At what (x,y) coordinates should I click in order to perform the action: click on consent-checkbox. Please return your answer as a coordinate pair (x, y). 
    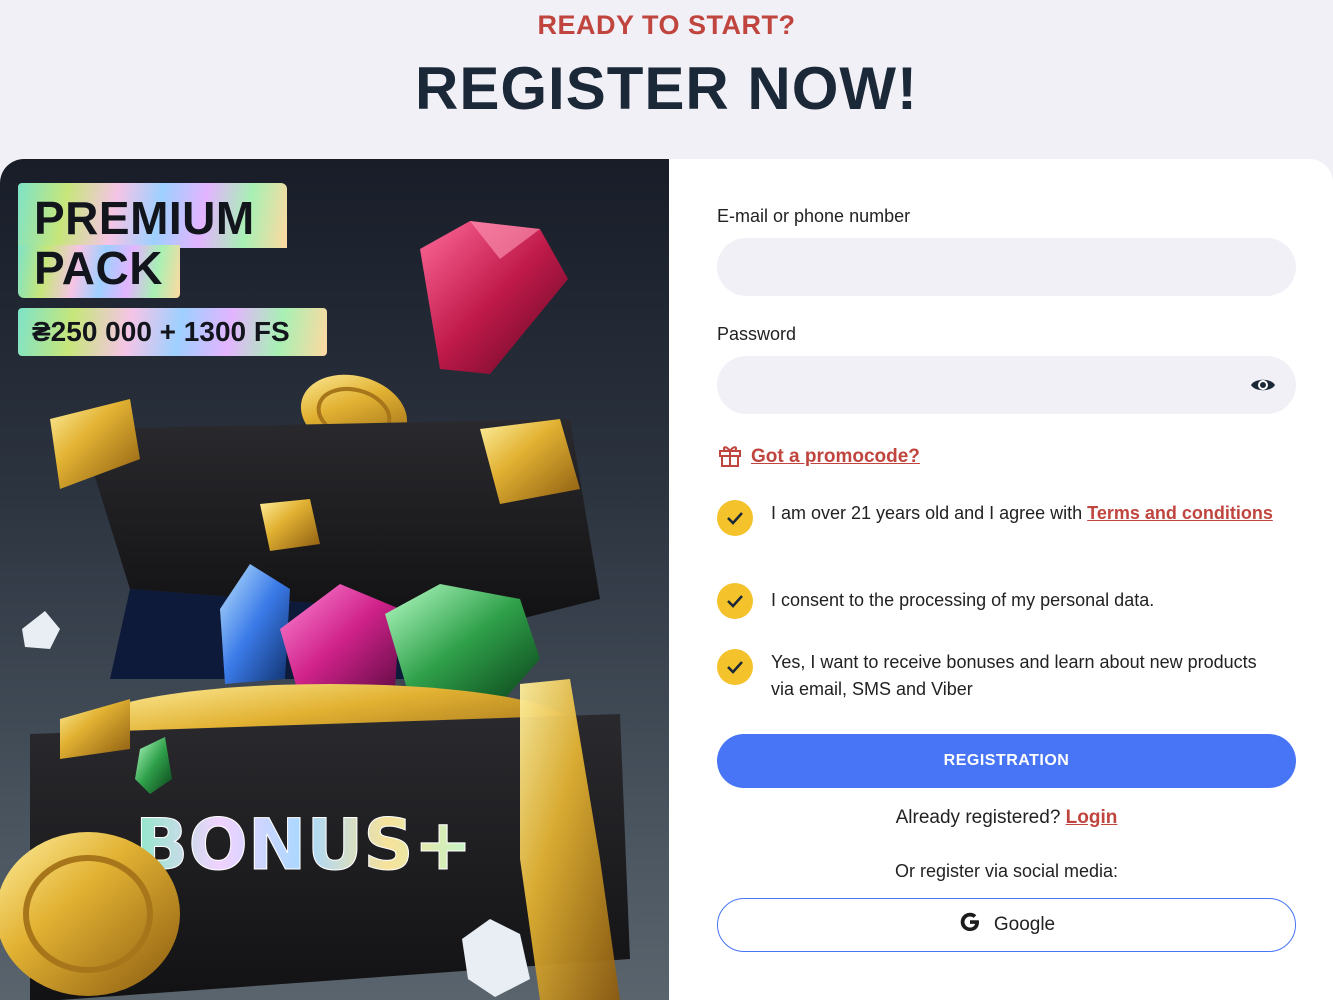
    Looking at the image, I should click on (735, 601).